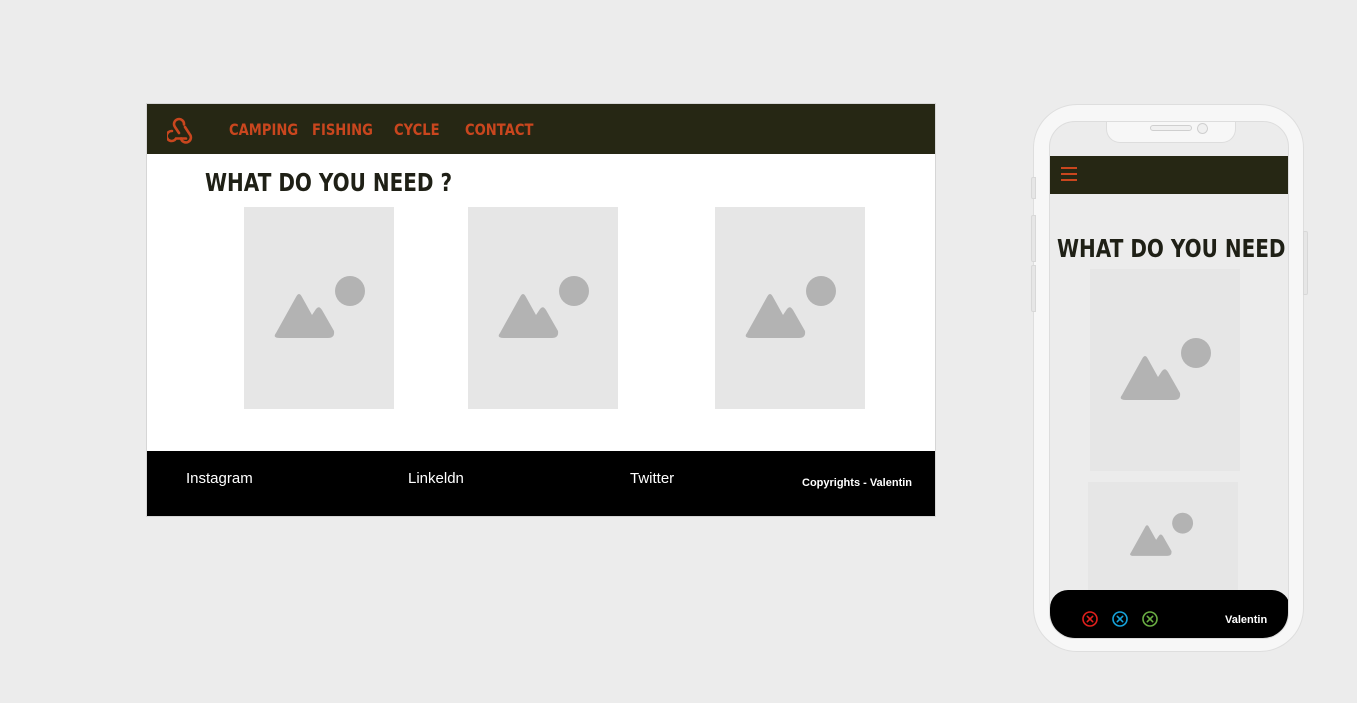  Describe the element at coordinates (1171, 128) in the screenshot. I see `phone-speaker` at that location.